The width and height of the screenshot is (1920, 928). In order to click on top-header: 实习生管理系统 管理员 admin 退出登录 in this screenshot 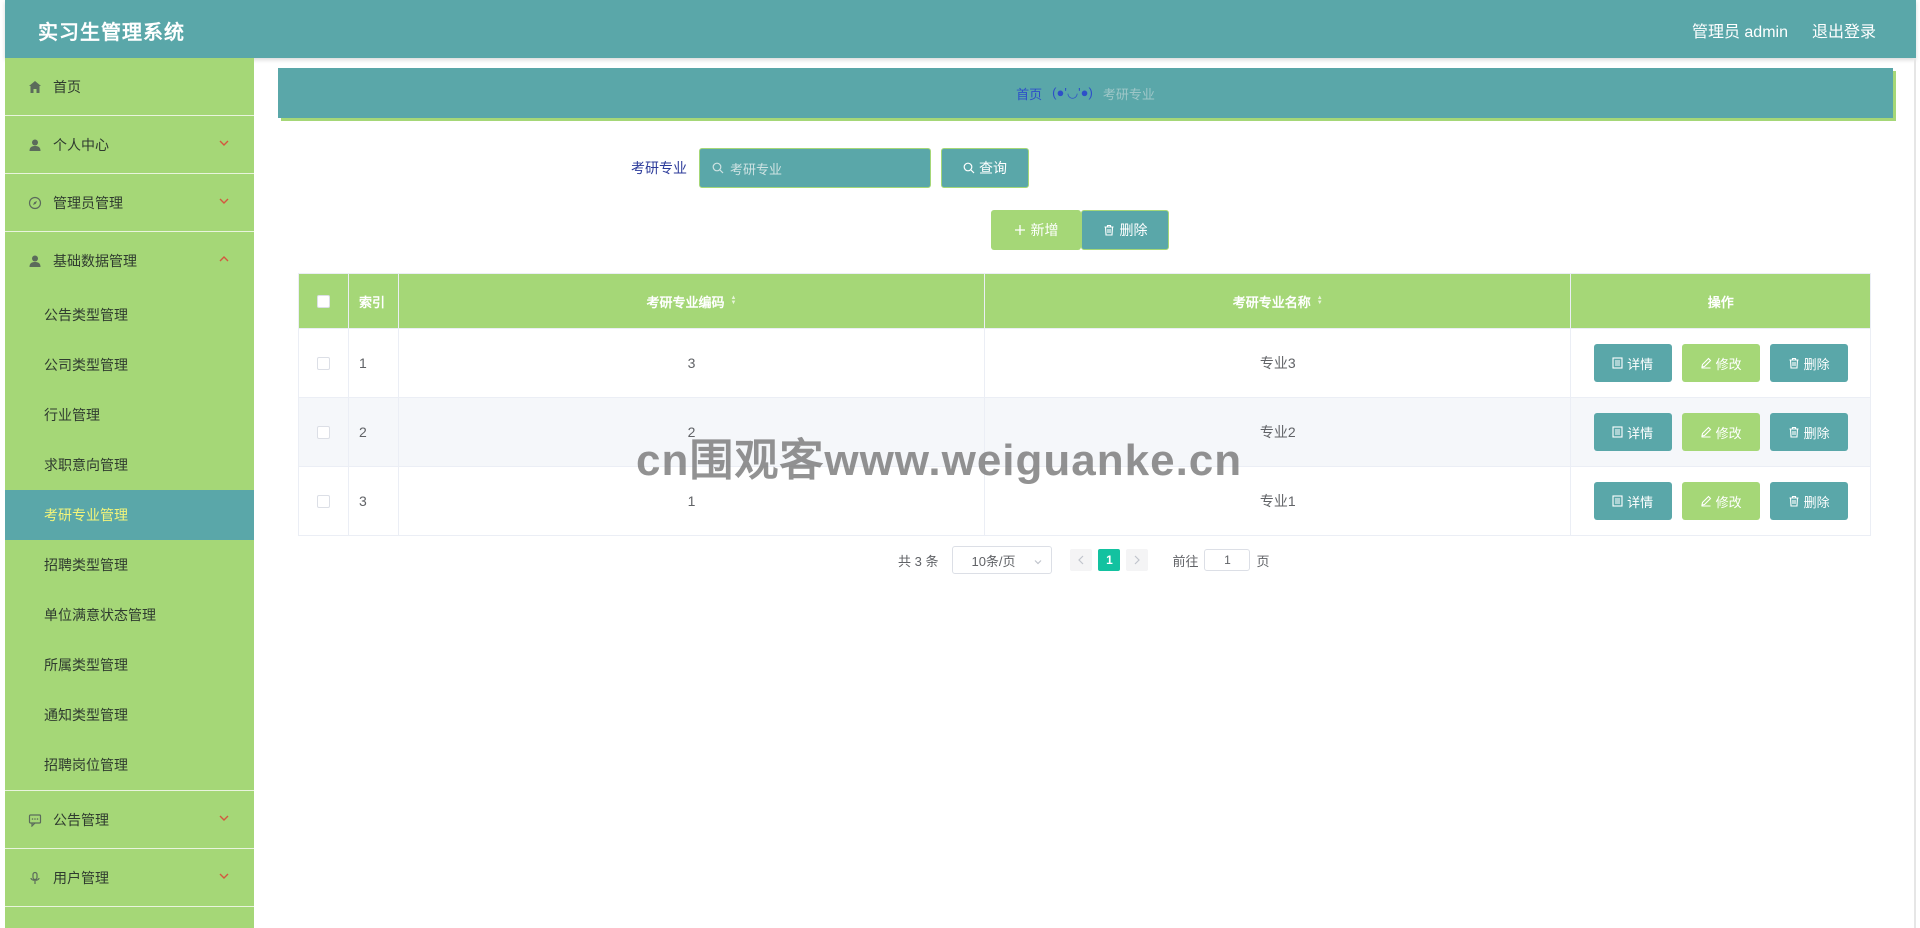, I will do `click(960, 29)`.